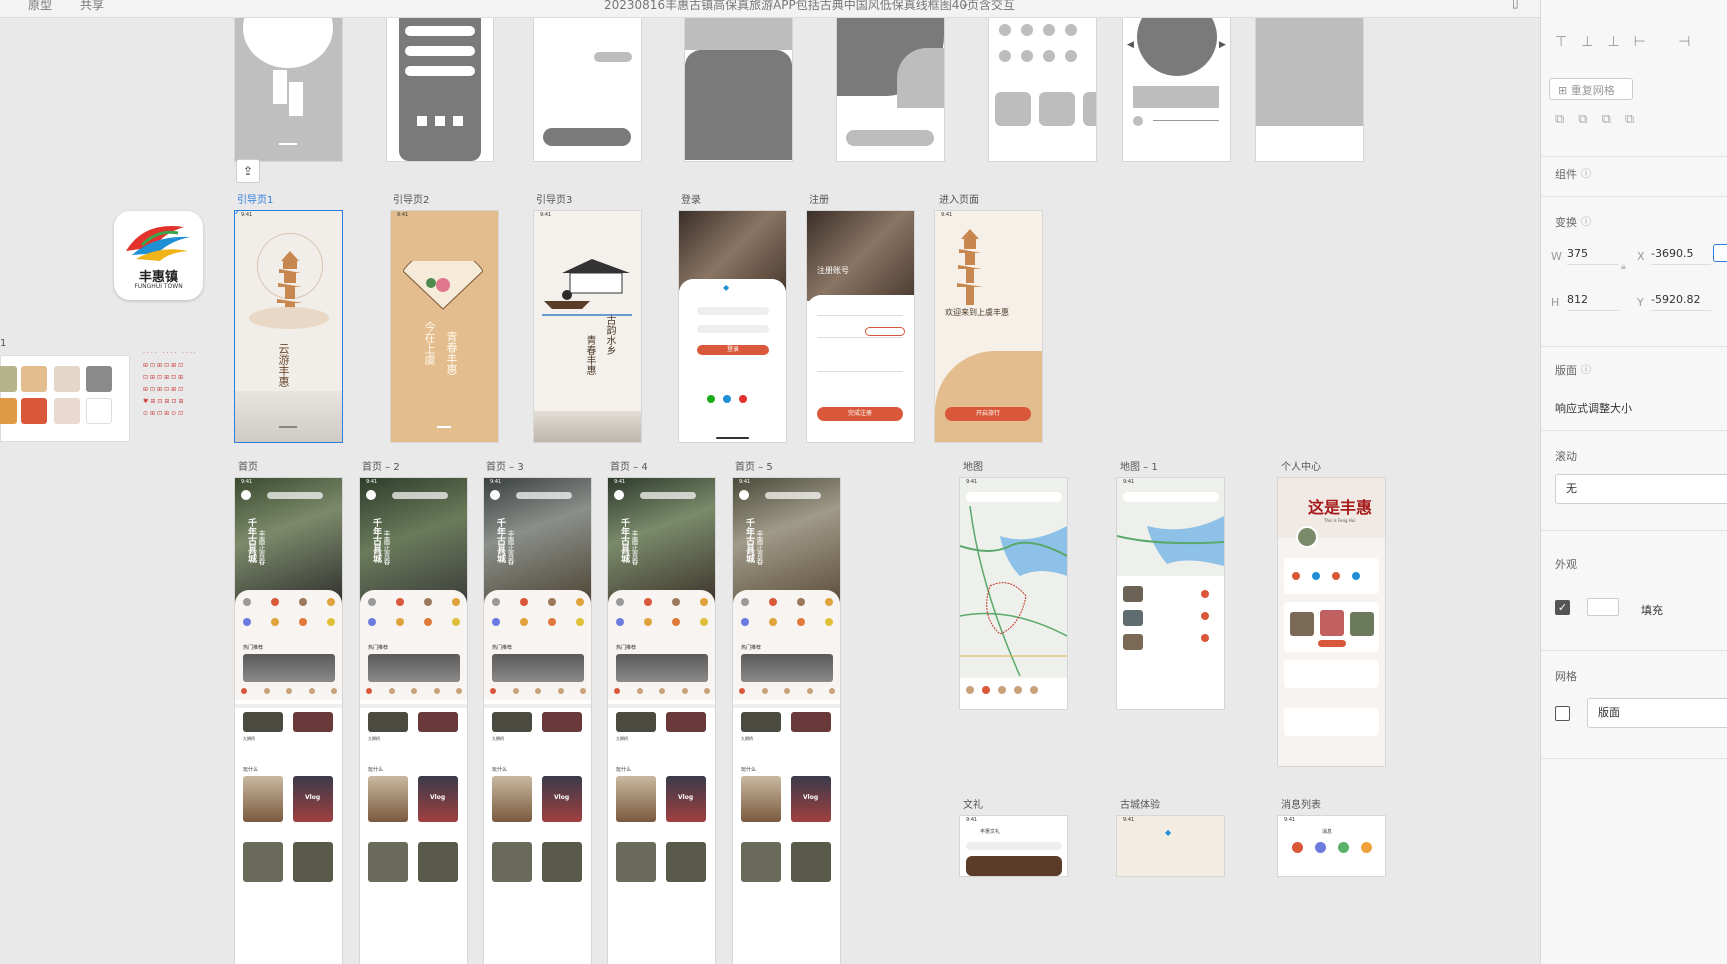 The height and width of the screenshot is (964, 1727). I want to click on artboard-label-home4: 首页 – 4, so click(629, 465).